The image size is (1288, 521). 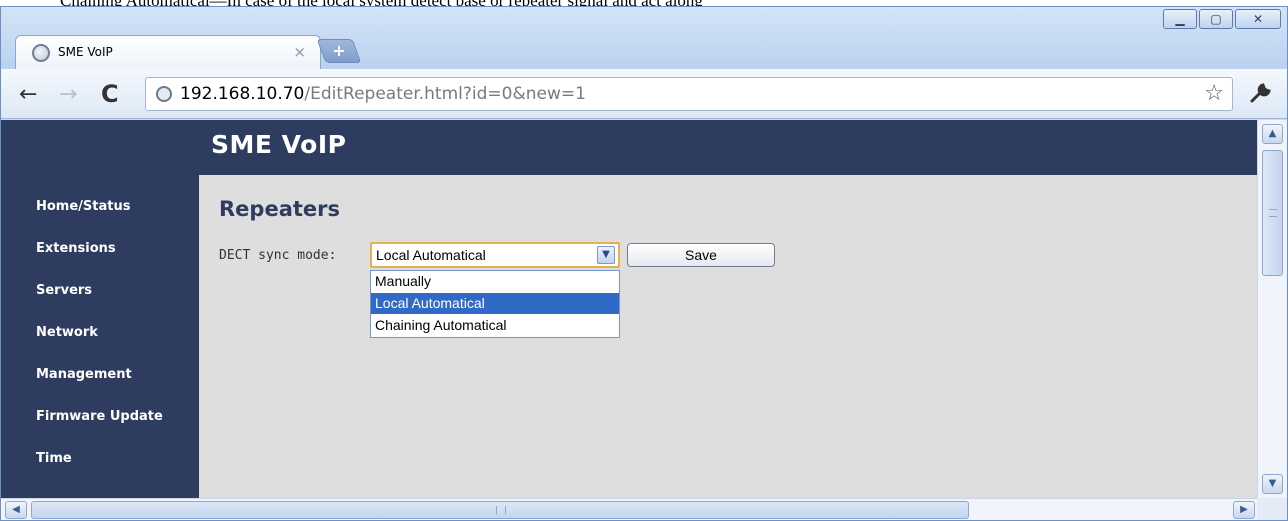 I want to click on tab-sme-voip: SME VoIP ×, so click(x=168, y=52).